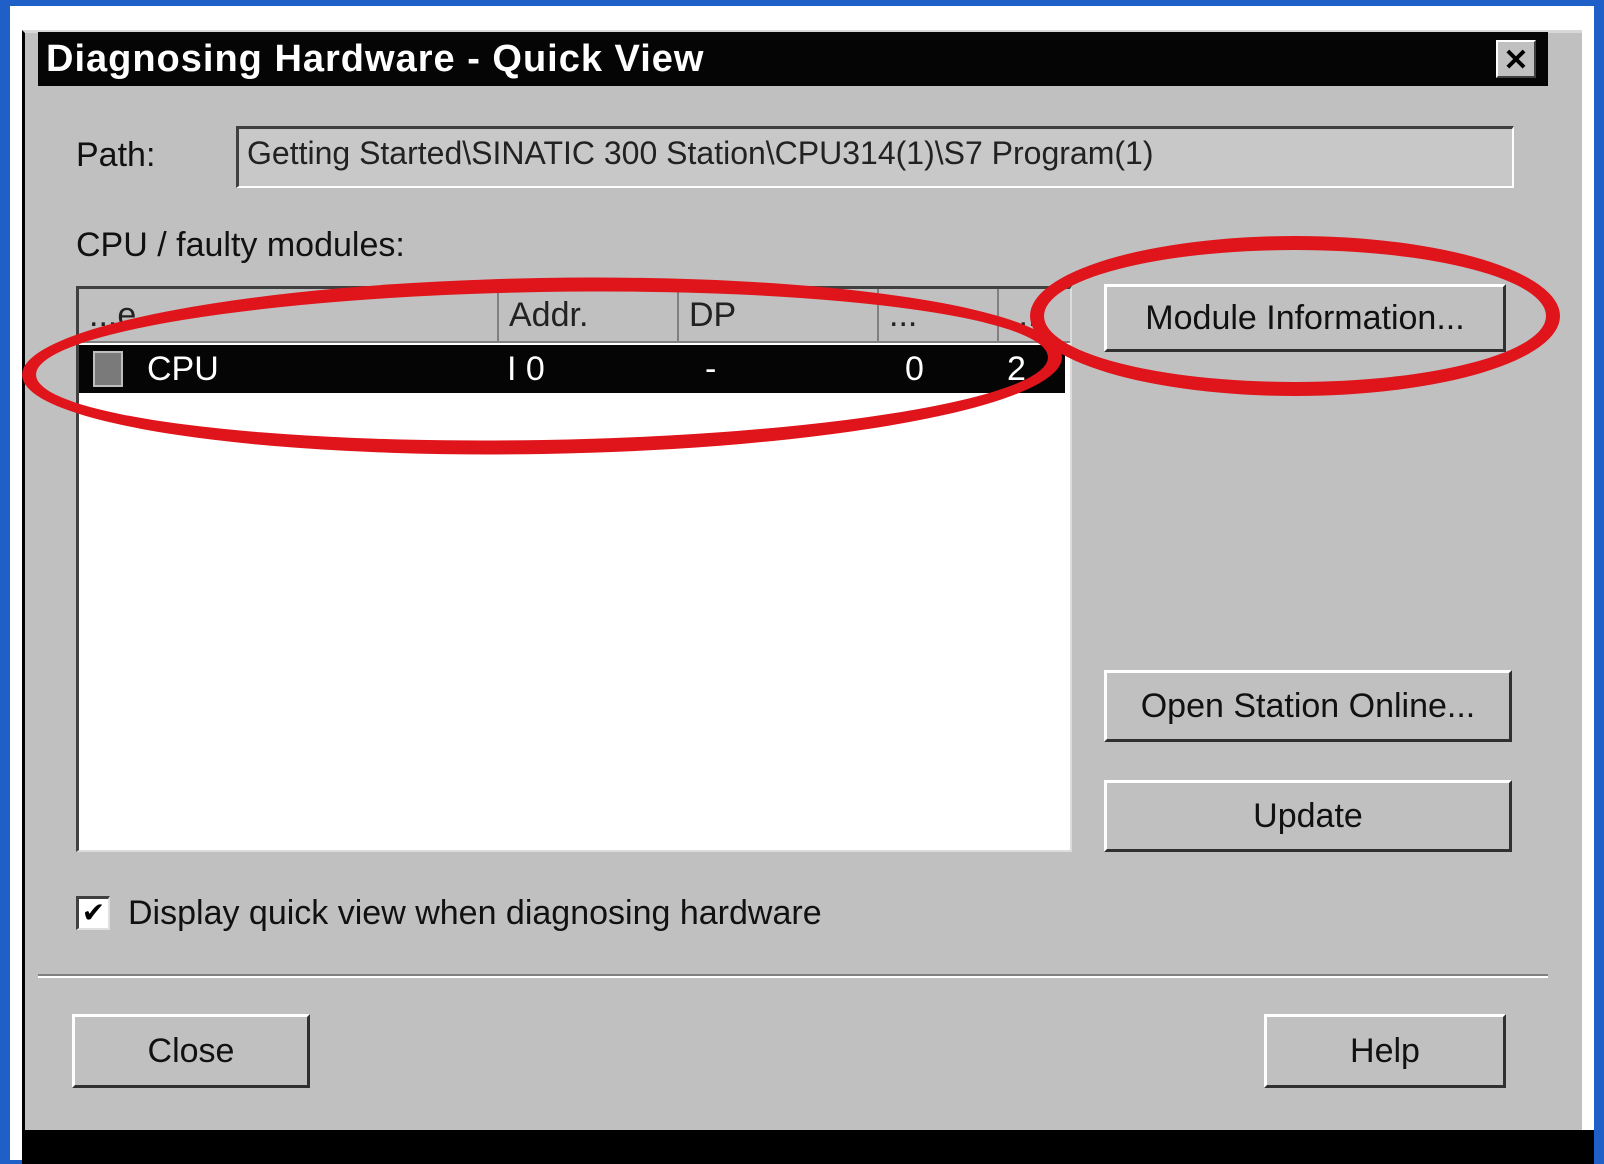 The height and width of the screenshot is (1164, 1604). Describe the element at coordinates (116, 155) in the screenshot. I see `path-label: Path:` at that location.